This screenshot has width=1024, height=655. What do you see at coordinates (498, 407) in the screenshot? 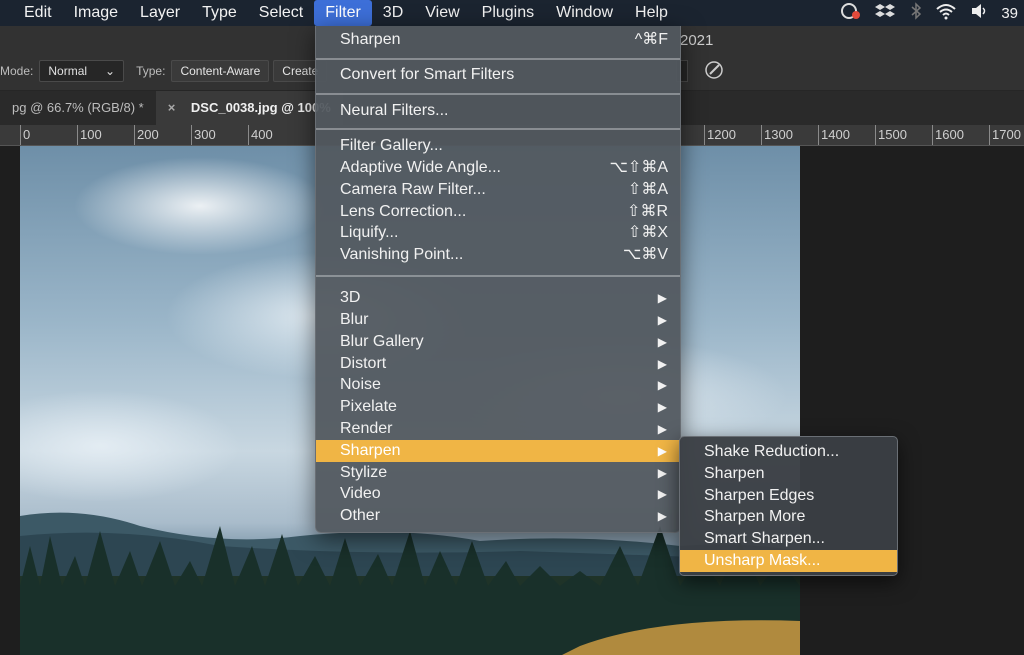
I see `menu-item-pixelate: Pixelate ▶` at bounding box center [498, 407].